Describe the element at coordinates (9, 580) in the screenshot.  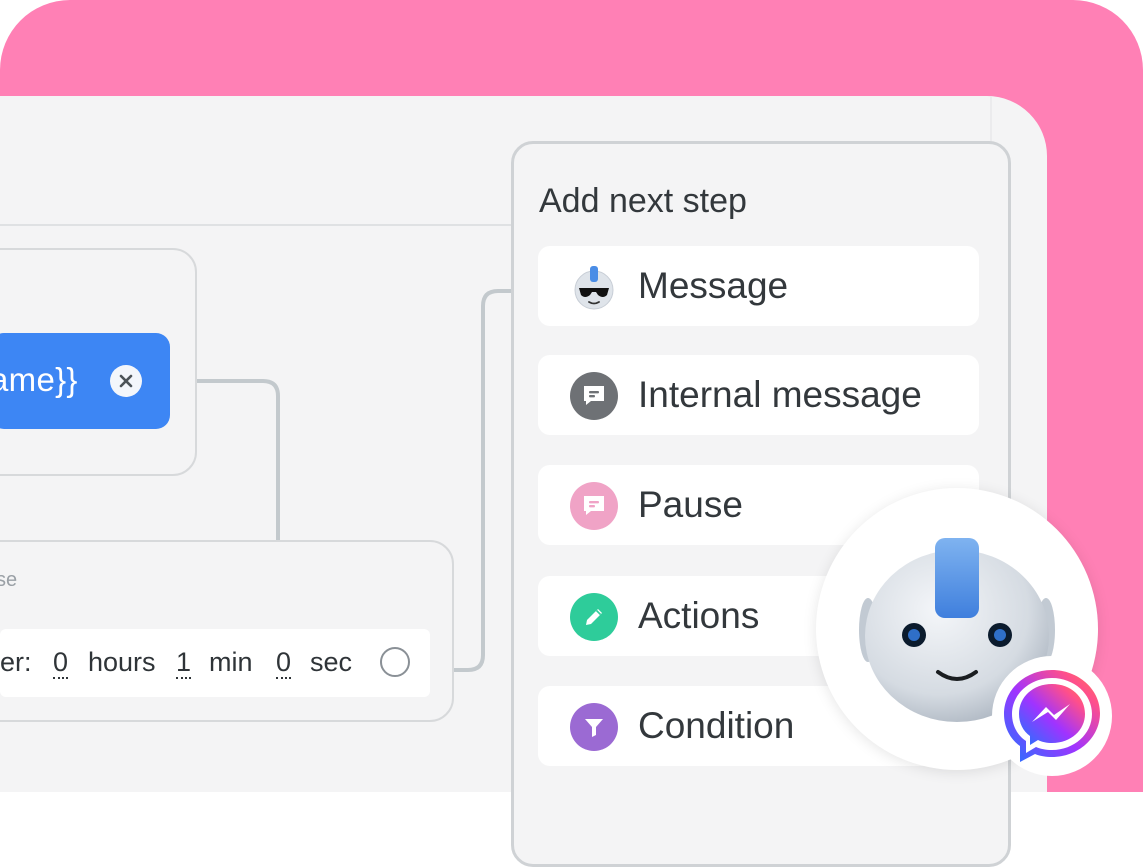
I see `pause-node-label: se` at that location.